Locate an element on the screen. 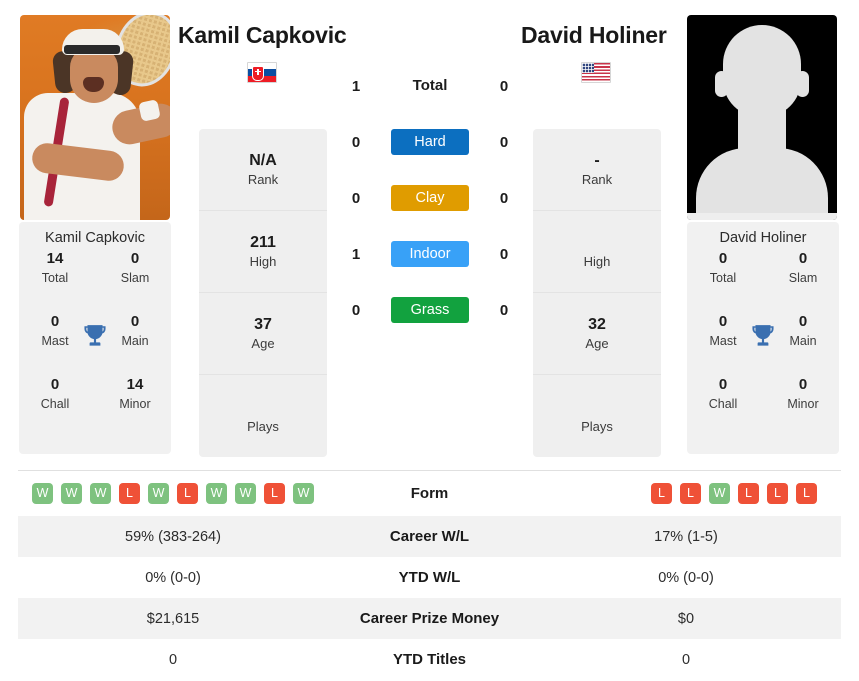 The width and height of the screenshot is (859, 681). h2h-total-left-score: 1 is located at coordinates (356, 86).